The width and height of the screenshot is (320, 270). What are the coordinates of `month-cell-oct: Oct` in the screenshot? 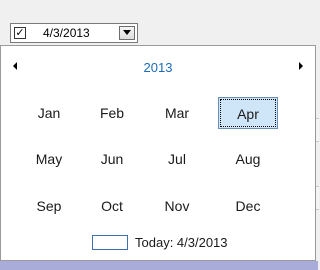 It's located at (112, 206).